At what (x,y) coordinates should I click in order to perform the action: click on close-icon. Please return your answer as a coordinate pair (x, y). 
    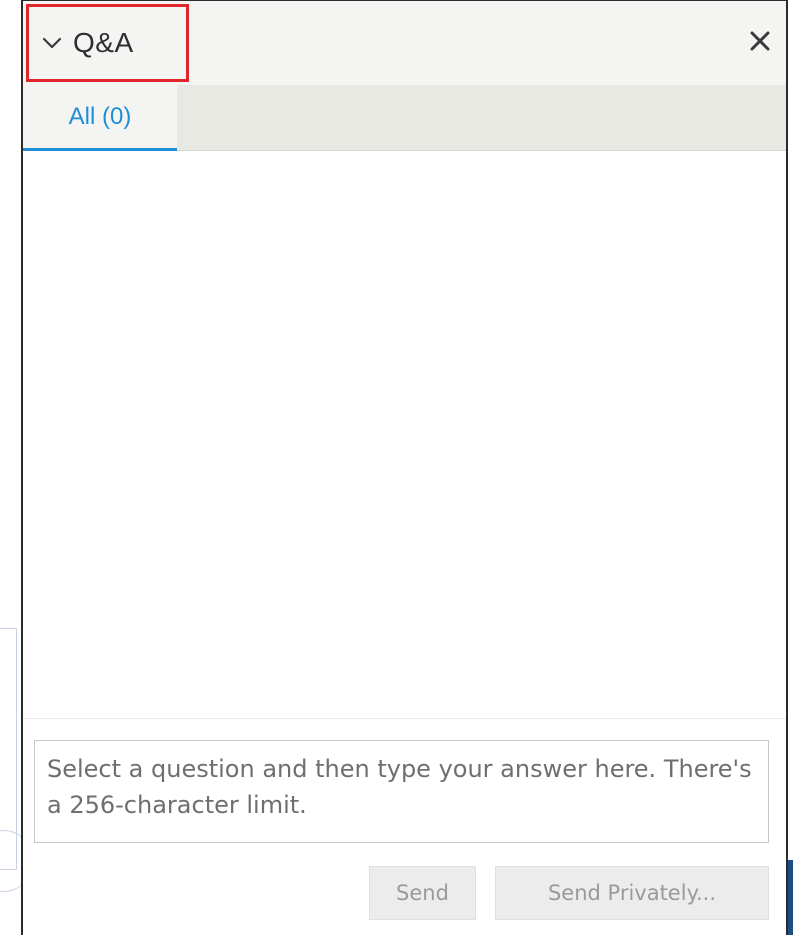
    Looking at the image, I should click on (760, 43).